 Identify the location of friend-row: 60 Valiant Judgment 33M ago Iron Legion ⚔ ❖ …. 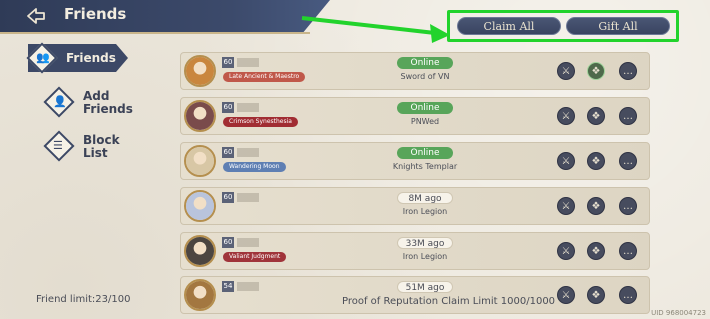
(415, 251).